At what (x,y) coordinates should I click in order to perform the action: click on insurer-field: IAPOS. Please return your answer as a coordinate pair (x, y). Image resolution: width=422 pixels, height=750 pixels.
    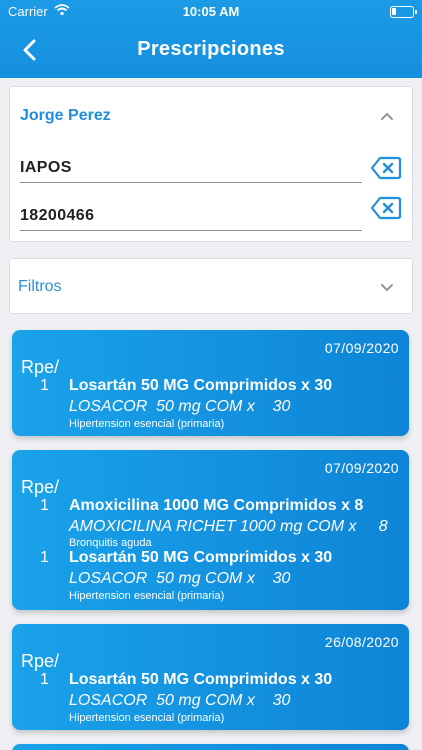
    Looking at the image, I should click on (191, 169).